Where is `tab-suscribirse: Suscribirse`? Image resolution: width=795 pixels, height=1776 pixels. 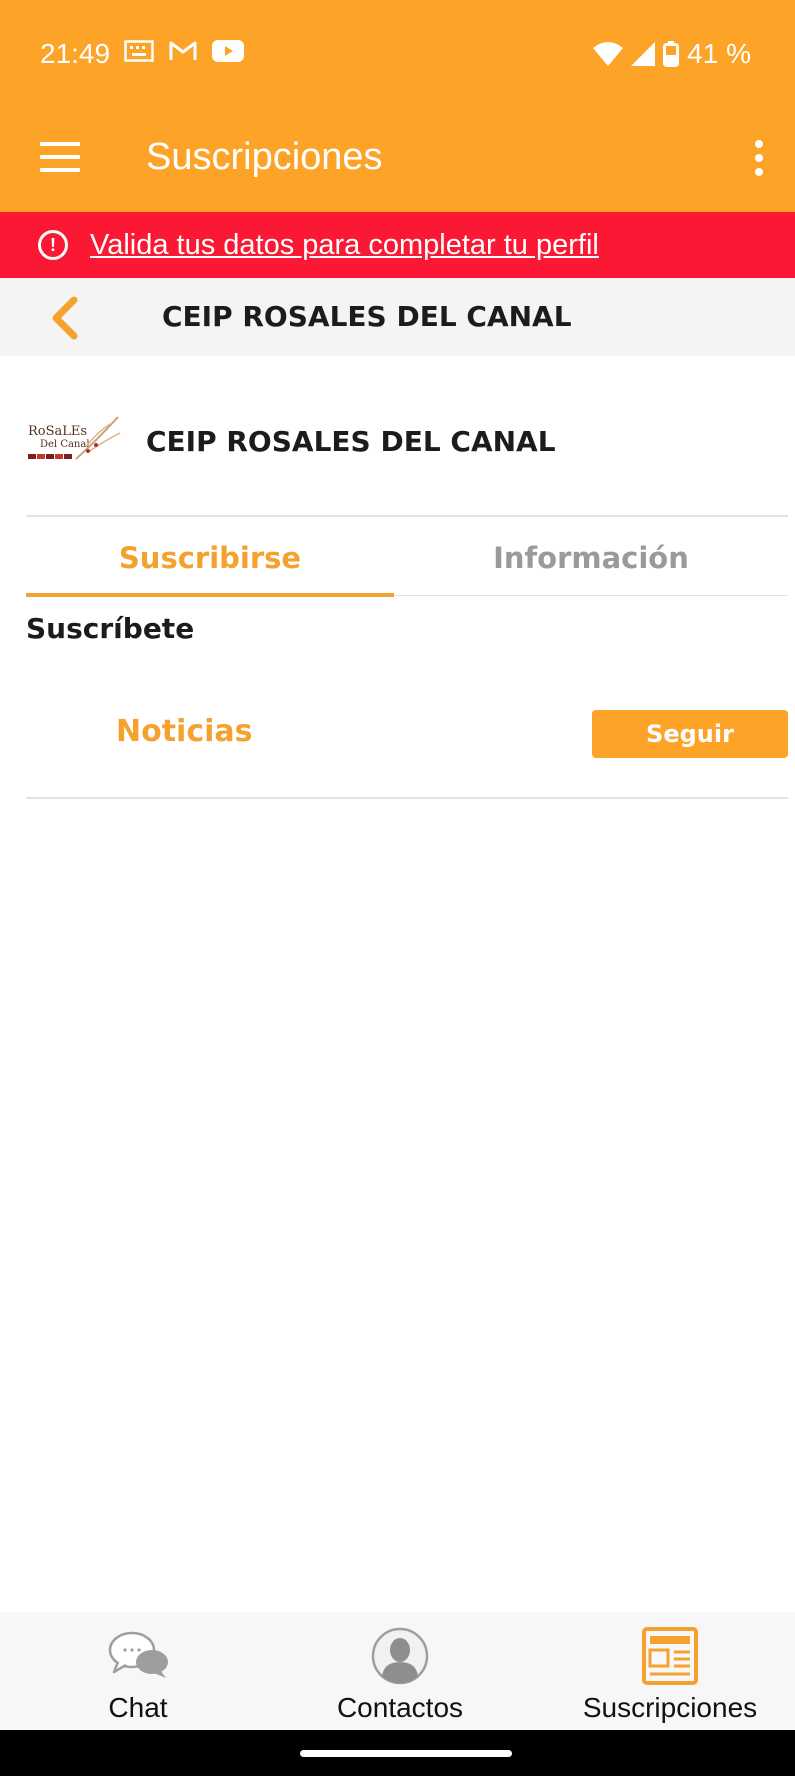 tab-suscribirse: Suscribirse is located at coordinates (210, 558).